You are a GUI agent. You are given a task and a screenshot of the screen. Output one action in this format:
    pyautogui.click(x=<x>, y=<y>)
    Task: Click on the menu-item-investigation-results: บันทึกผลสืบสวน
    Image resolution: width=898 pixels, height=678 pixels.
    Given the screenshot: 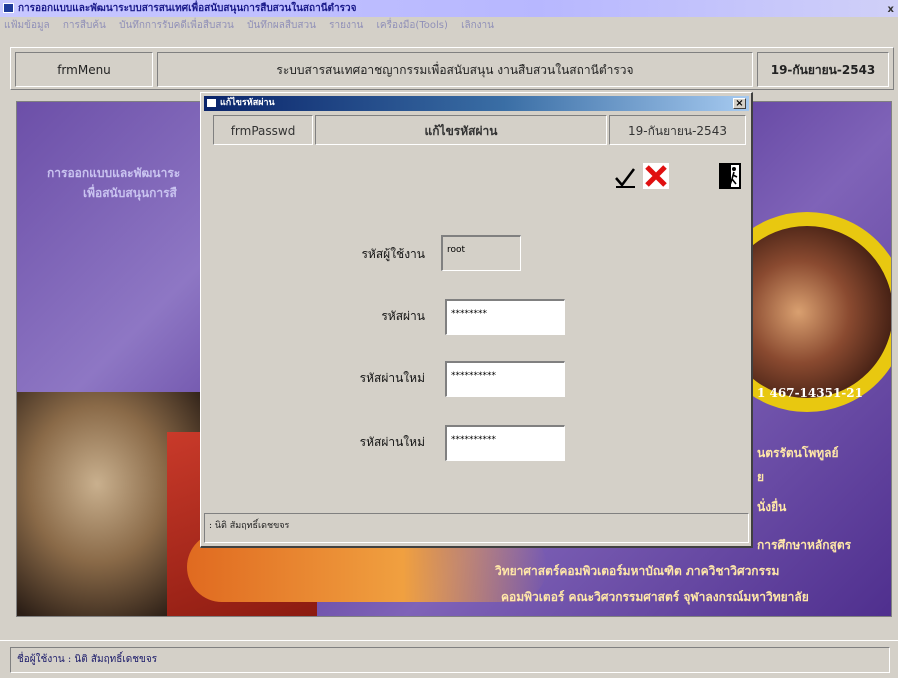 What is the action you would take?
    pyautogui.click(x=281, y=25)
    